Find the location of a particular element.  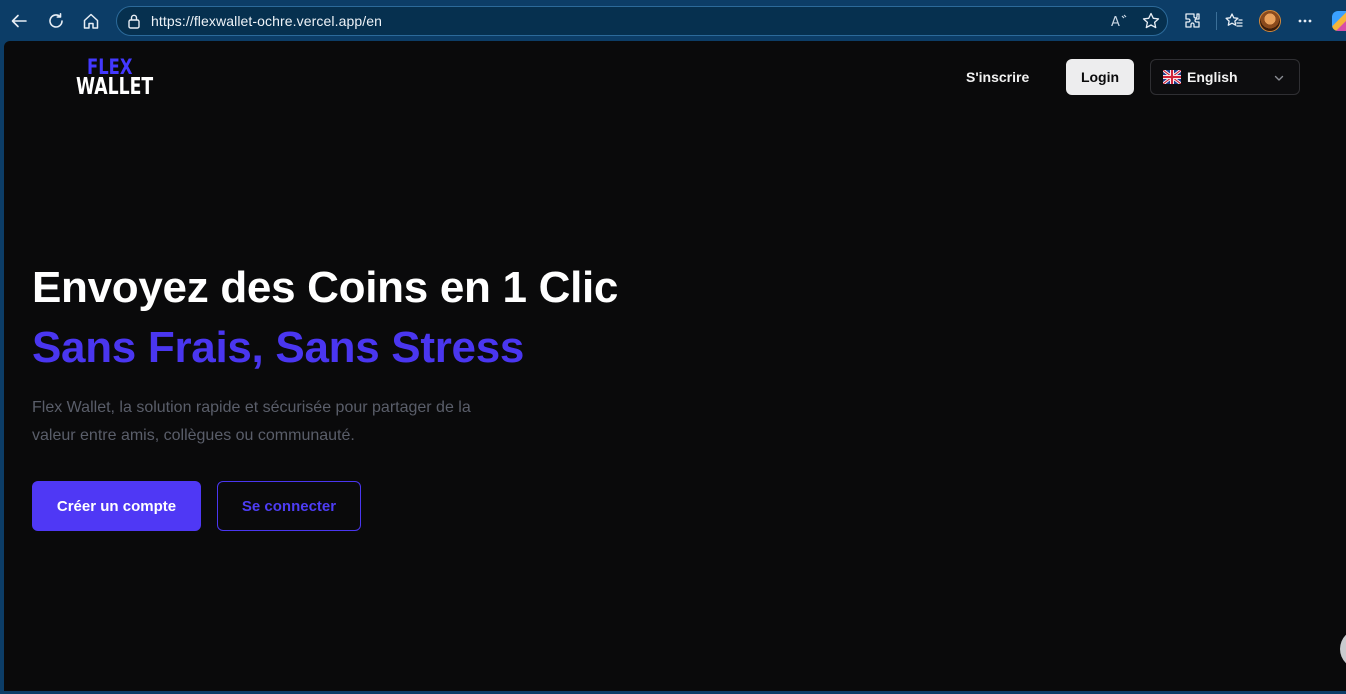

address-bar: https://flexwallet-ochre.vercel.app/en A is located at coordinates (642, 21).